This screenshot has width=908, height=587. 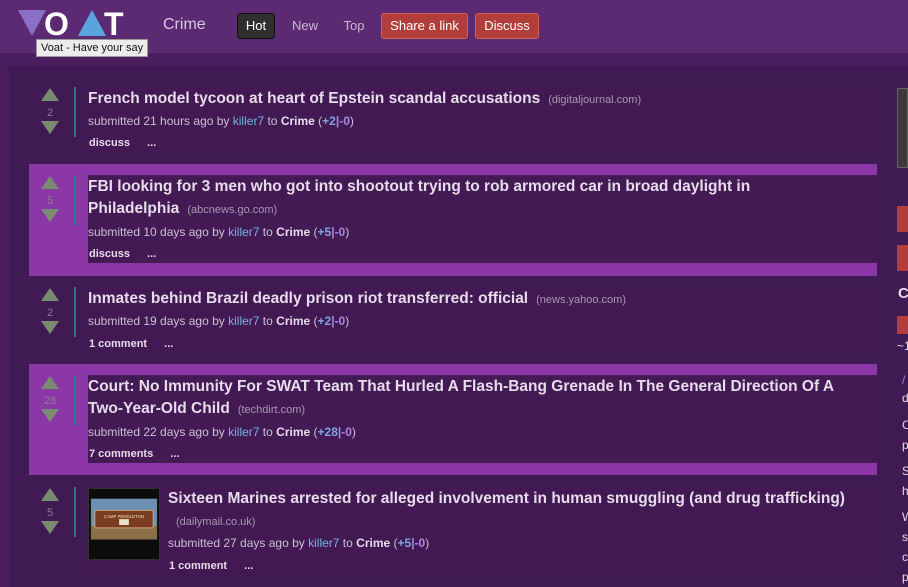 What do you see at coordinates (905, 491) in the screenshot?
I see `sidebar-text: h` at bounding box center [905, 491].